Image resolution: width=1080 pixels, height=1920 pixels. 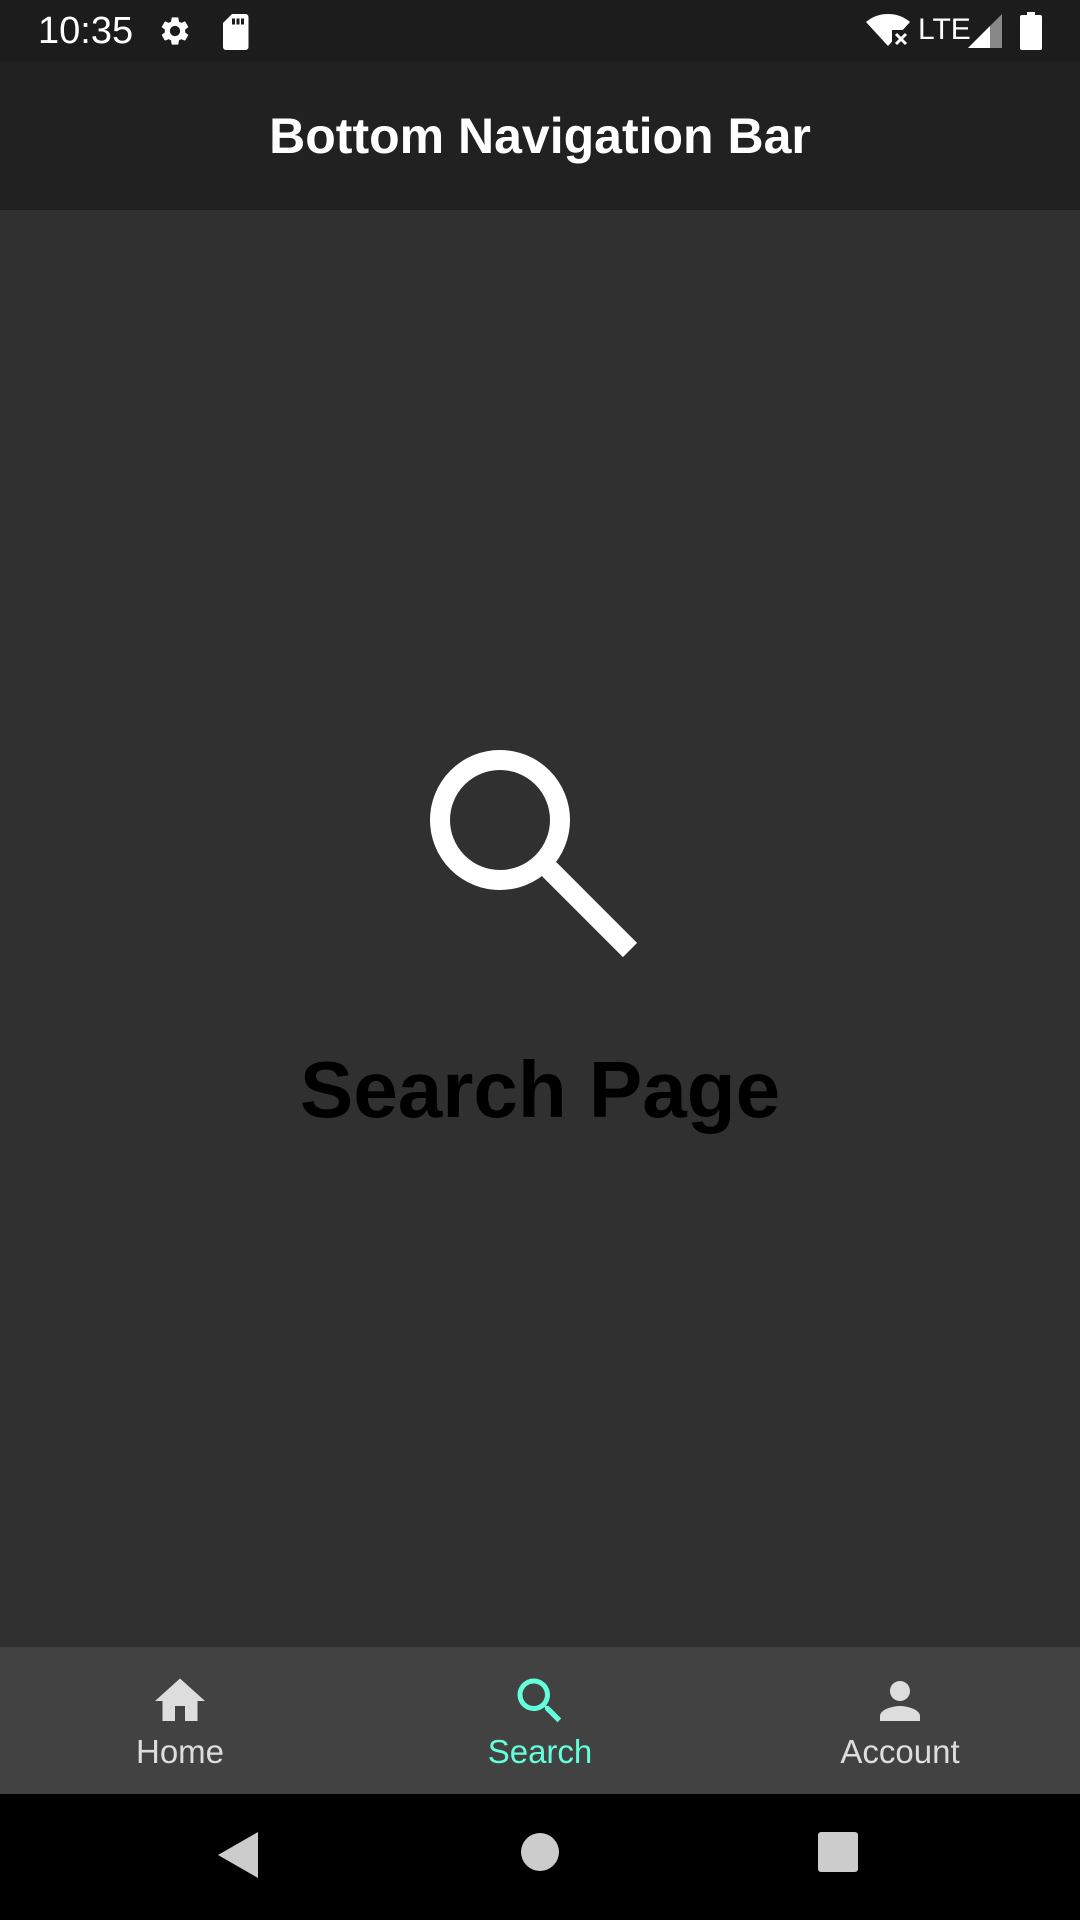 What do you see at coordinates (238, 1855) in the screenshot?
I see `back-icon` at bounding box center [238, 1855].